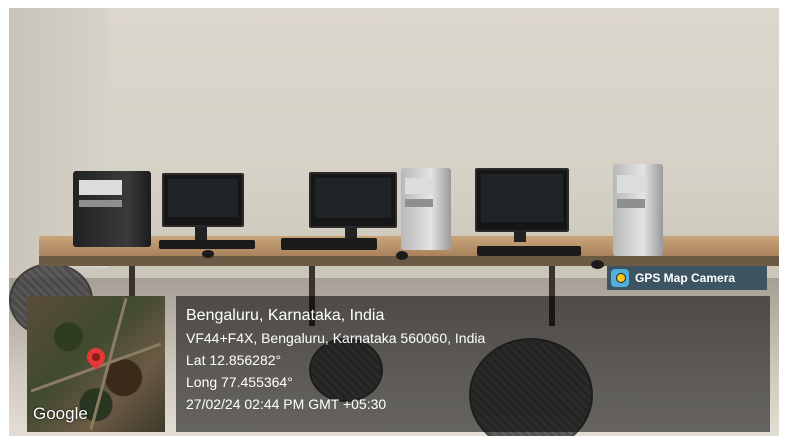  I want to click on location-datetime: 27/02/24 02:44 PM GMT +05:30, so click(286, 404).